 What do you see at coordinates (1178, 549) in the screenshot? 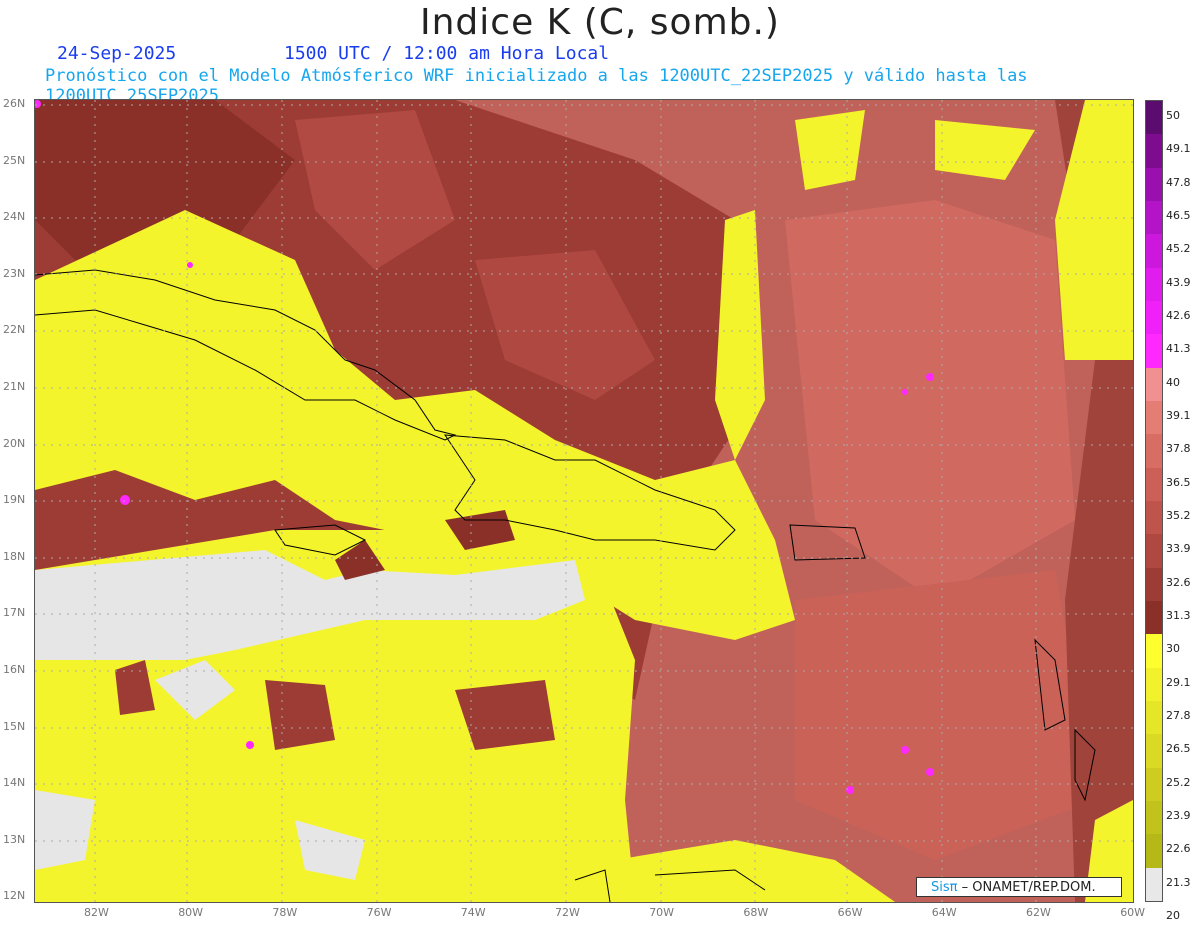
I see `colorbar-tick: 33.9` at bounding box center [1178, 549].